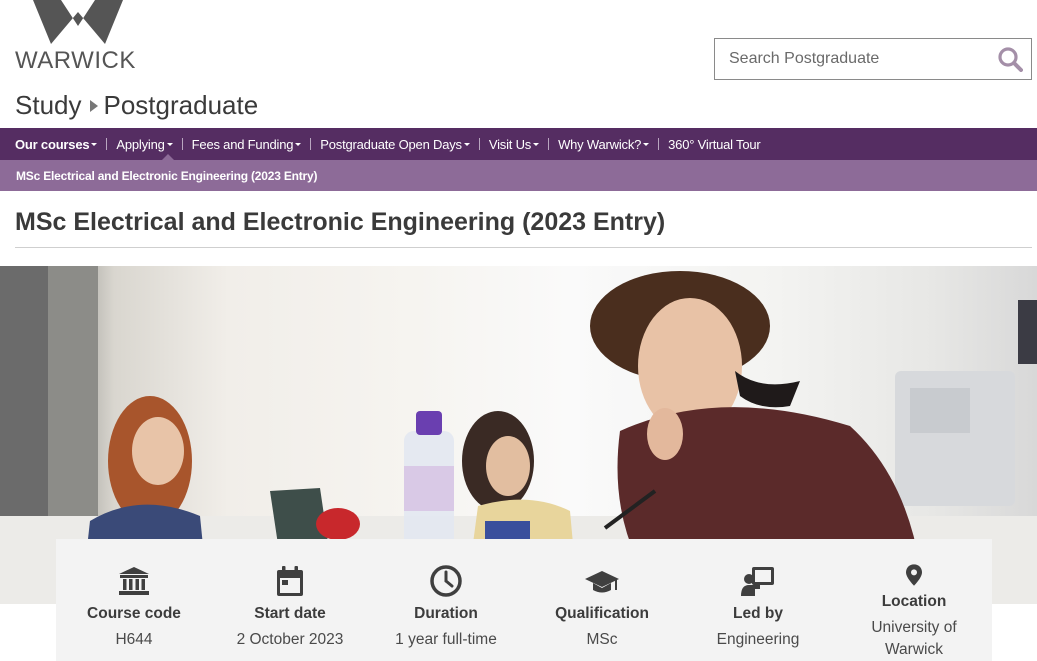 The height and width of the screenshot is (661, 1037). Describe the element at coordinates (134, 639) in the screenshot. I see `info-value: H644` at that location.